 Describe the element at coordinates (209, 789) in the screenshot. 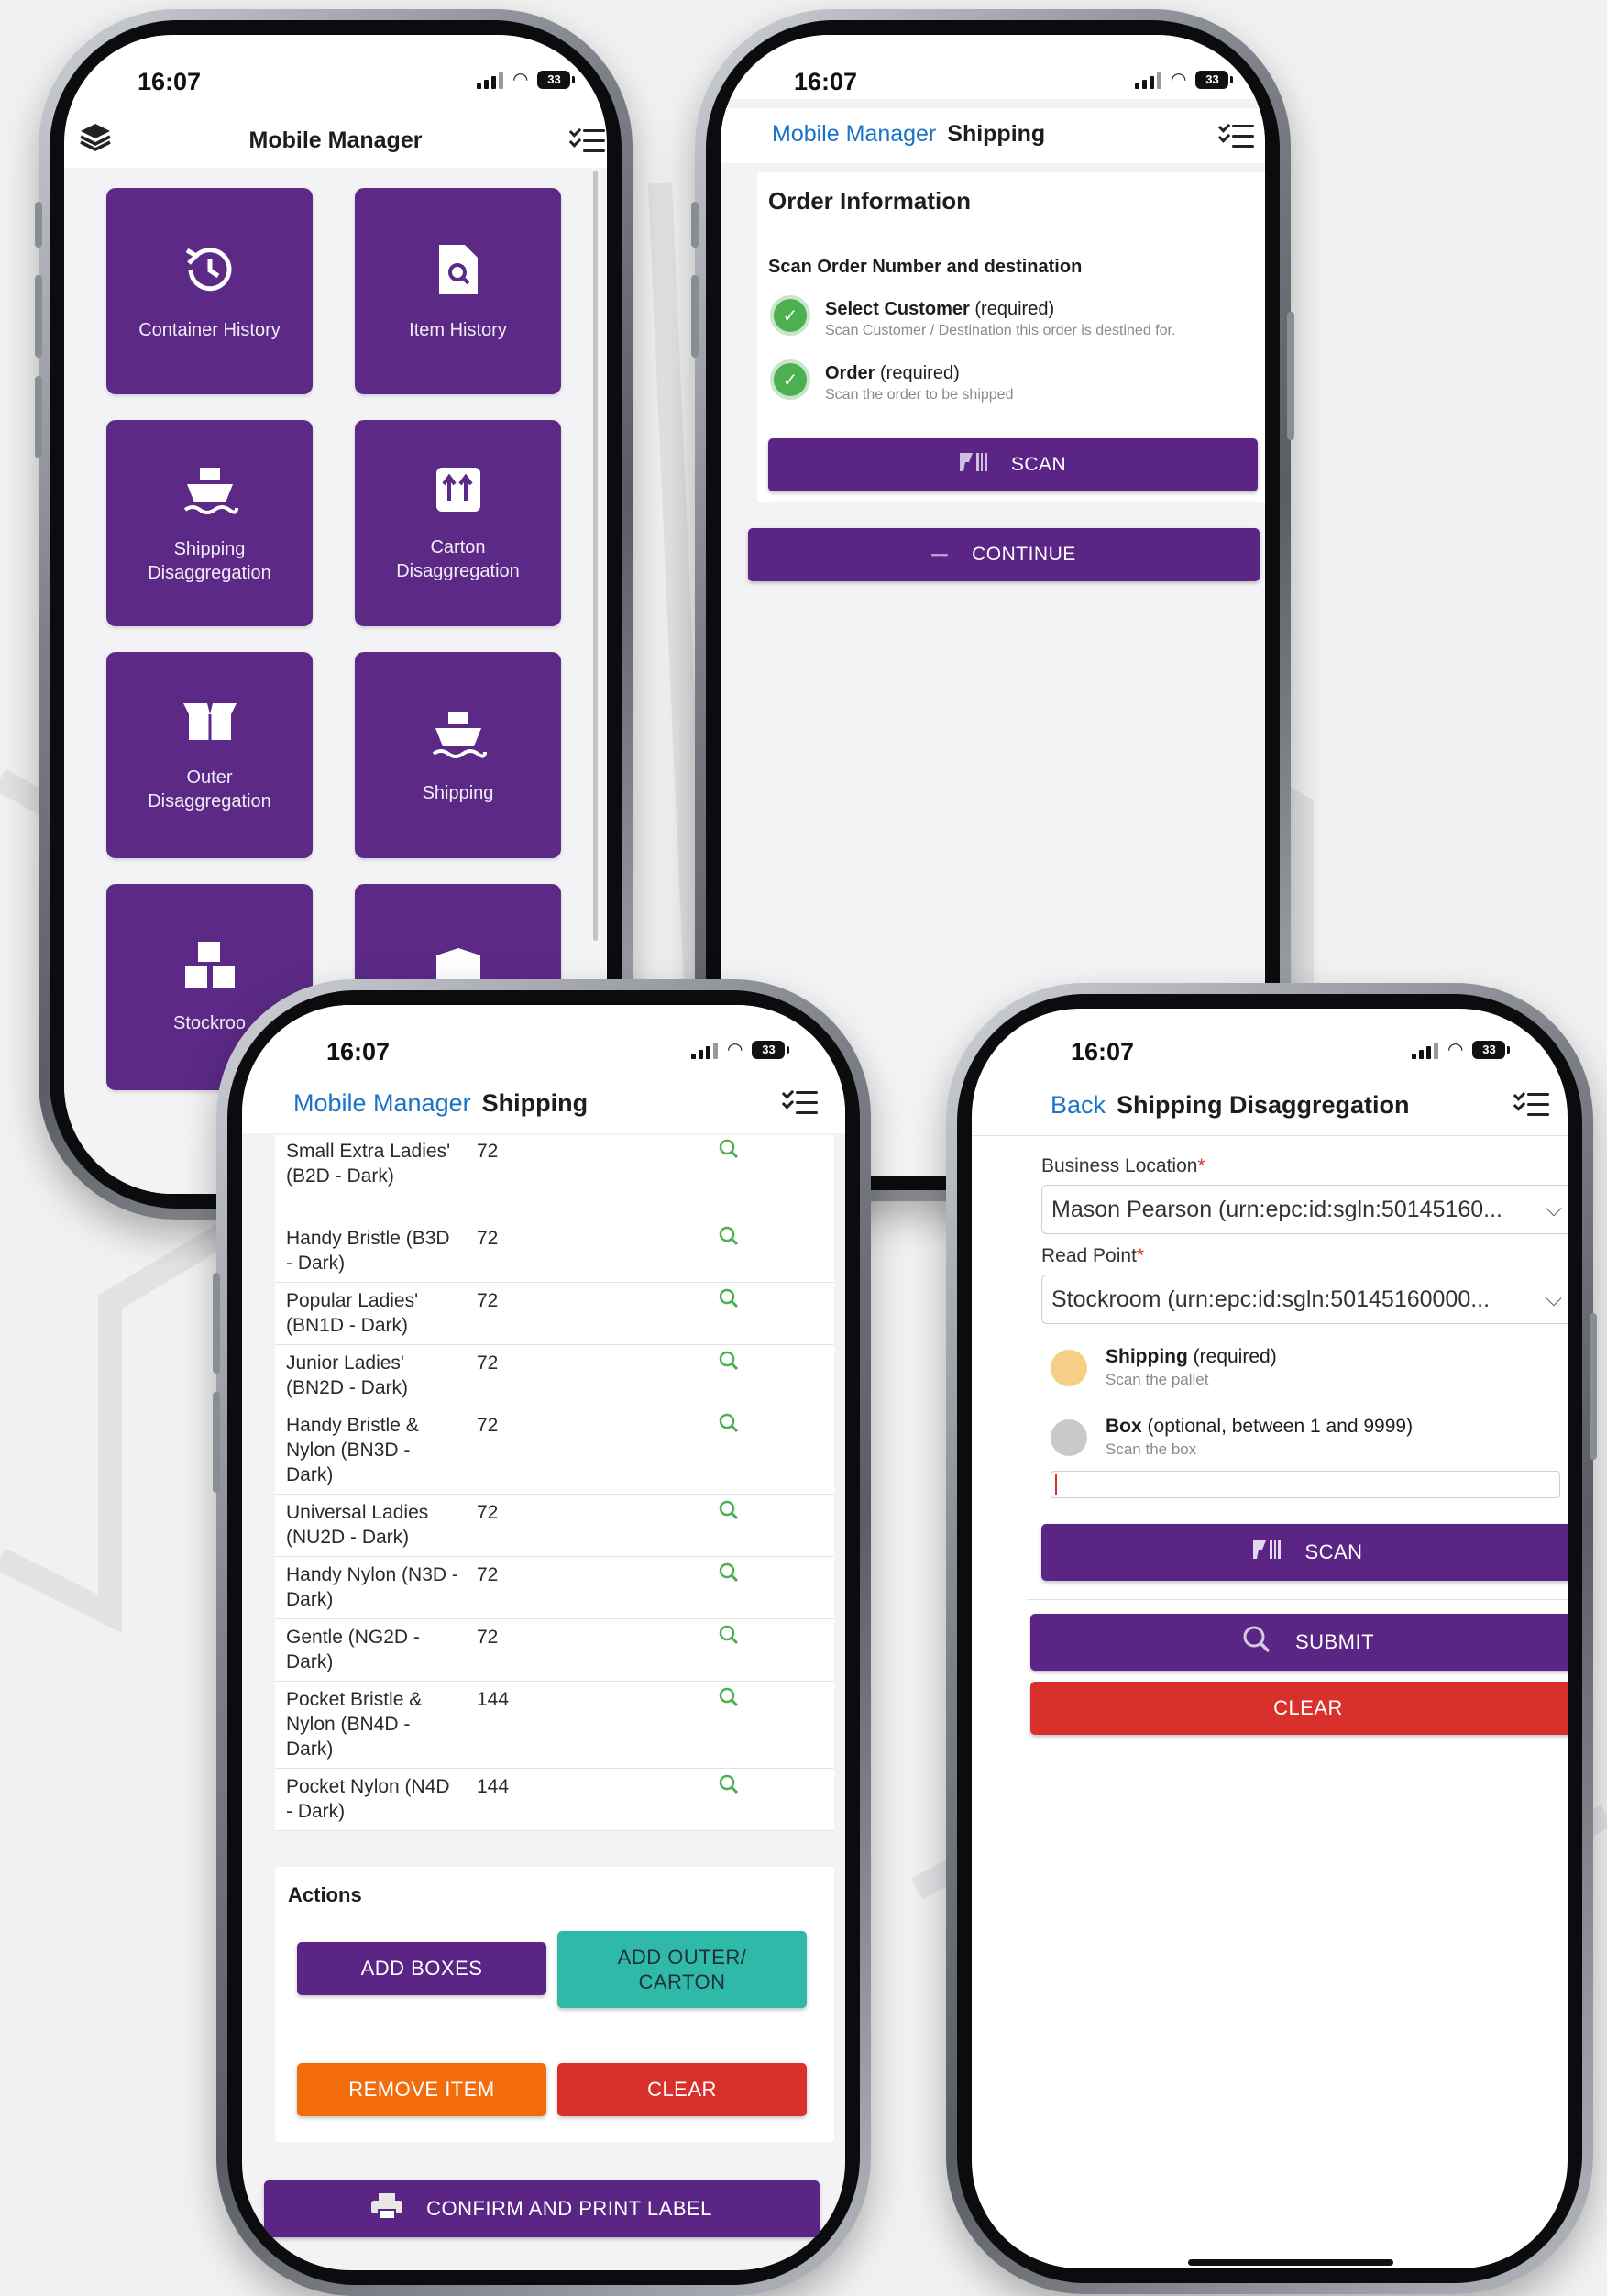

I see `tile-label: Outer Disaggregation` at that location.